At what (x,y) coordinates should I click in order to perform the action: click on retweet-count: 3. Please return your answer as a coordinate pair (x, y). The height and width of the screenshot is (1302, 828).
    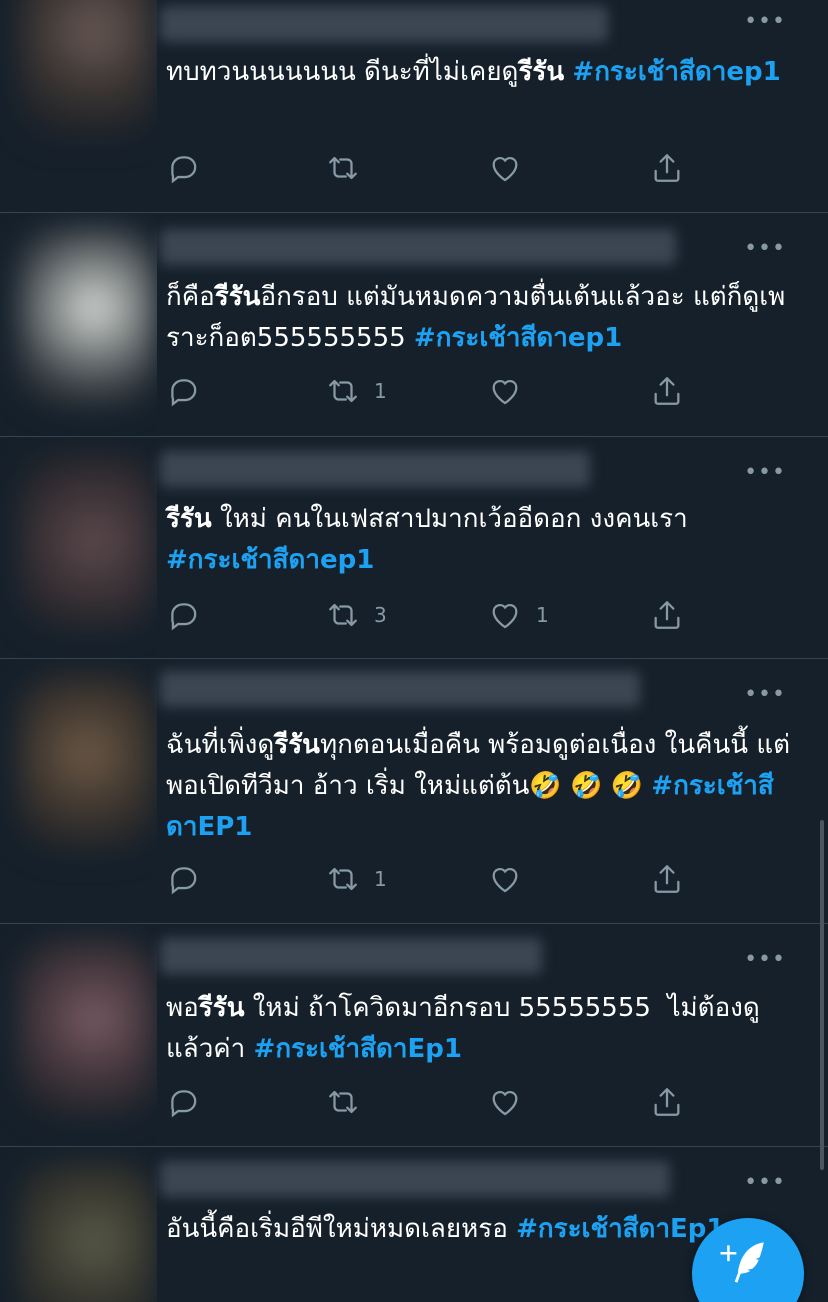
    Looking at the image, I should click on (380, 615).